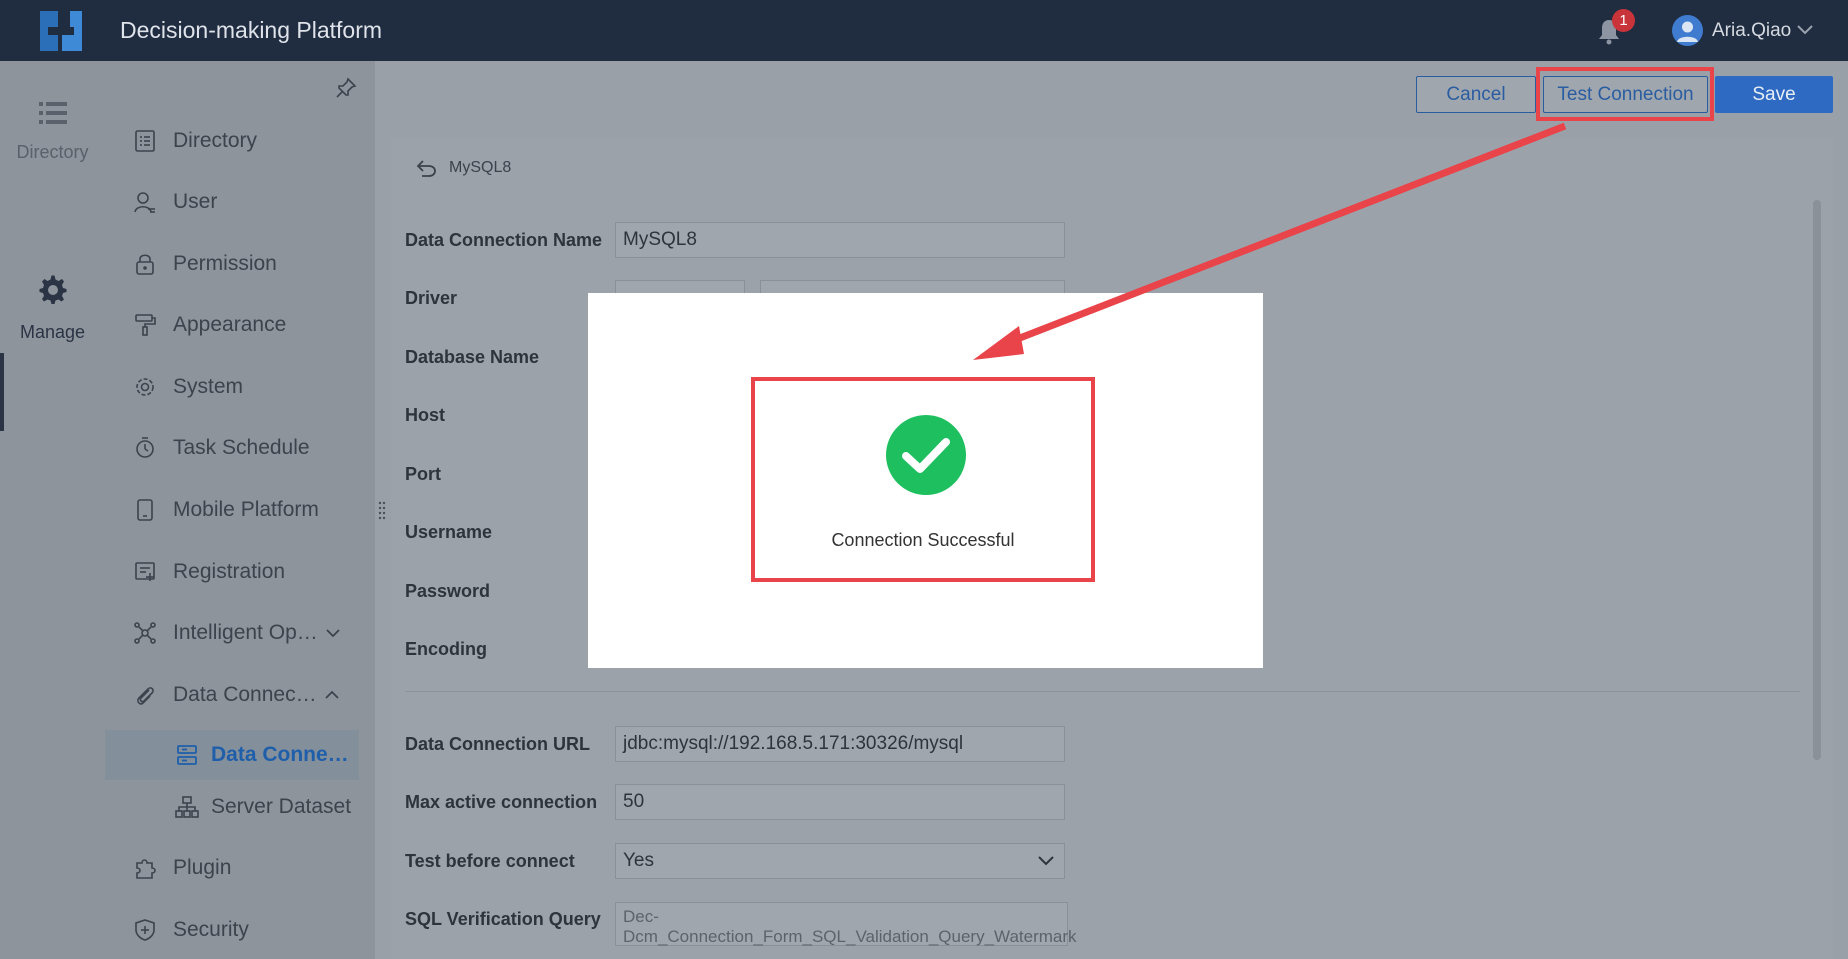 The height and width of the screenshot is (959, 1848). Describe the element at coordinates (215, 140) in the screenshot. I see `menu-item-label: Directory` at that location.